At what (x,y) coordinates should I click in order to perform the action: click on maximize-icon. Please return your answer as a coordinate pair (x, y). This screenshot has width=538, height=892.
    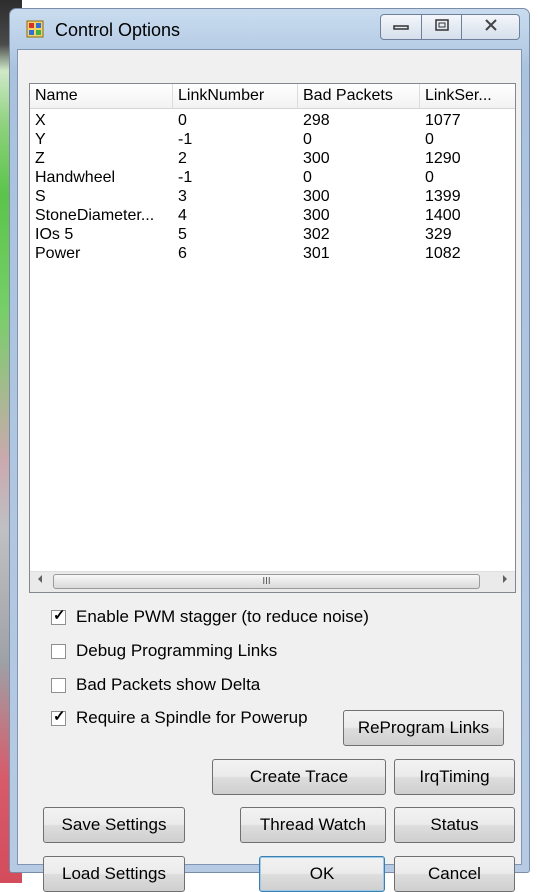
    Looking at the image, I should click on (441, 27).